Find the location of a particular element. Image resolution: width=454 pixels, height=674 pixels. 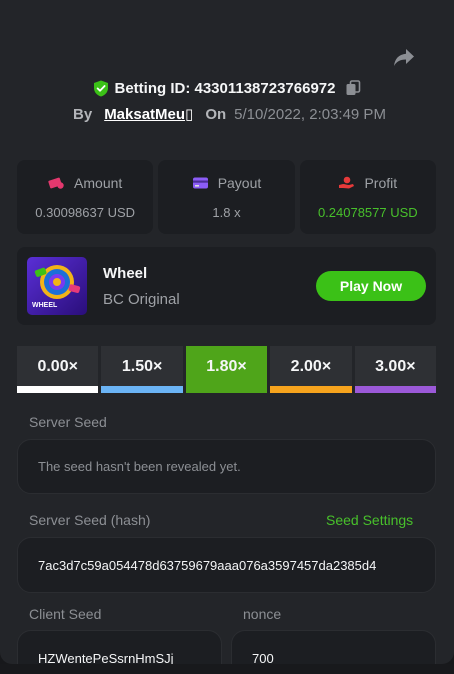

multiplier-label: 0.00× is located at coordinates (57, 366).